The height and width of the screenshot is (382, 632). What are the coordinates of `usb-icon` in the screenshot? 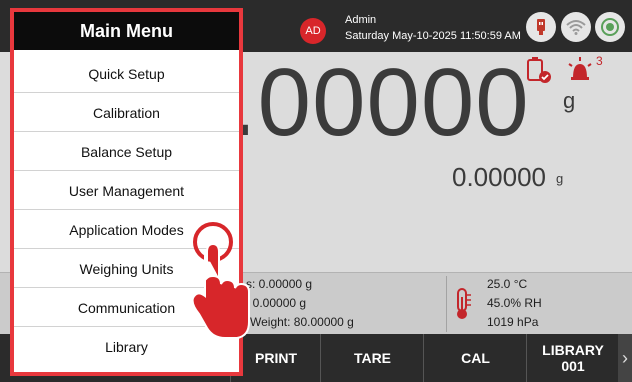 It's located at (541, 27).